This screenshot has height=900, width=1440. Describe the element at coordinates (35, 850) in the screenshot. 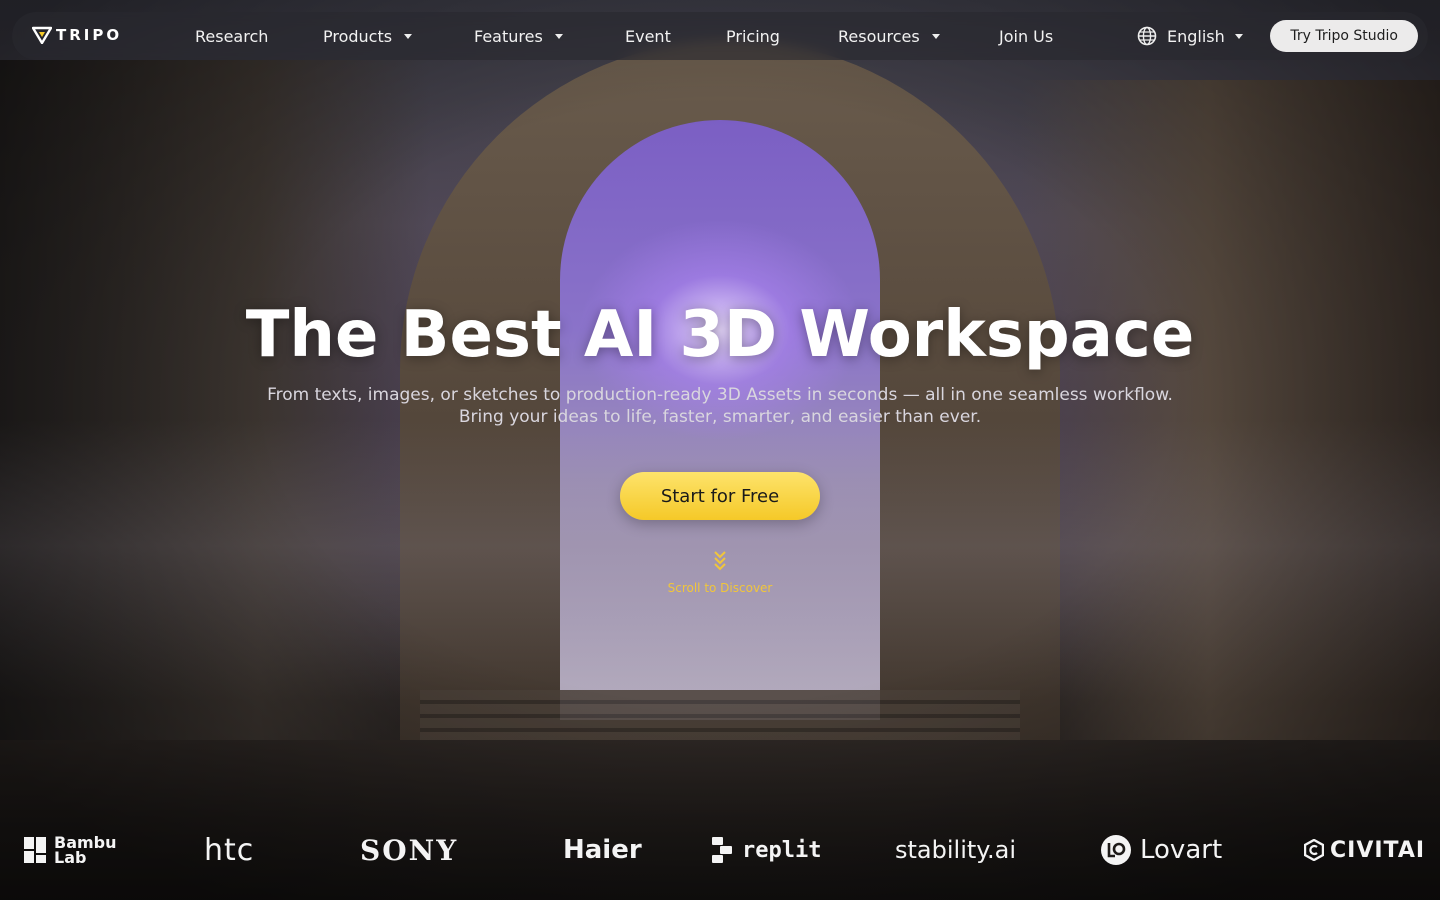

I see `bambu-lab-mark-icon` at that location.